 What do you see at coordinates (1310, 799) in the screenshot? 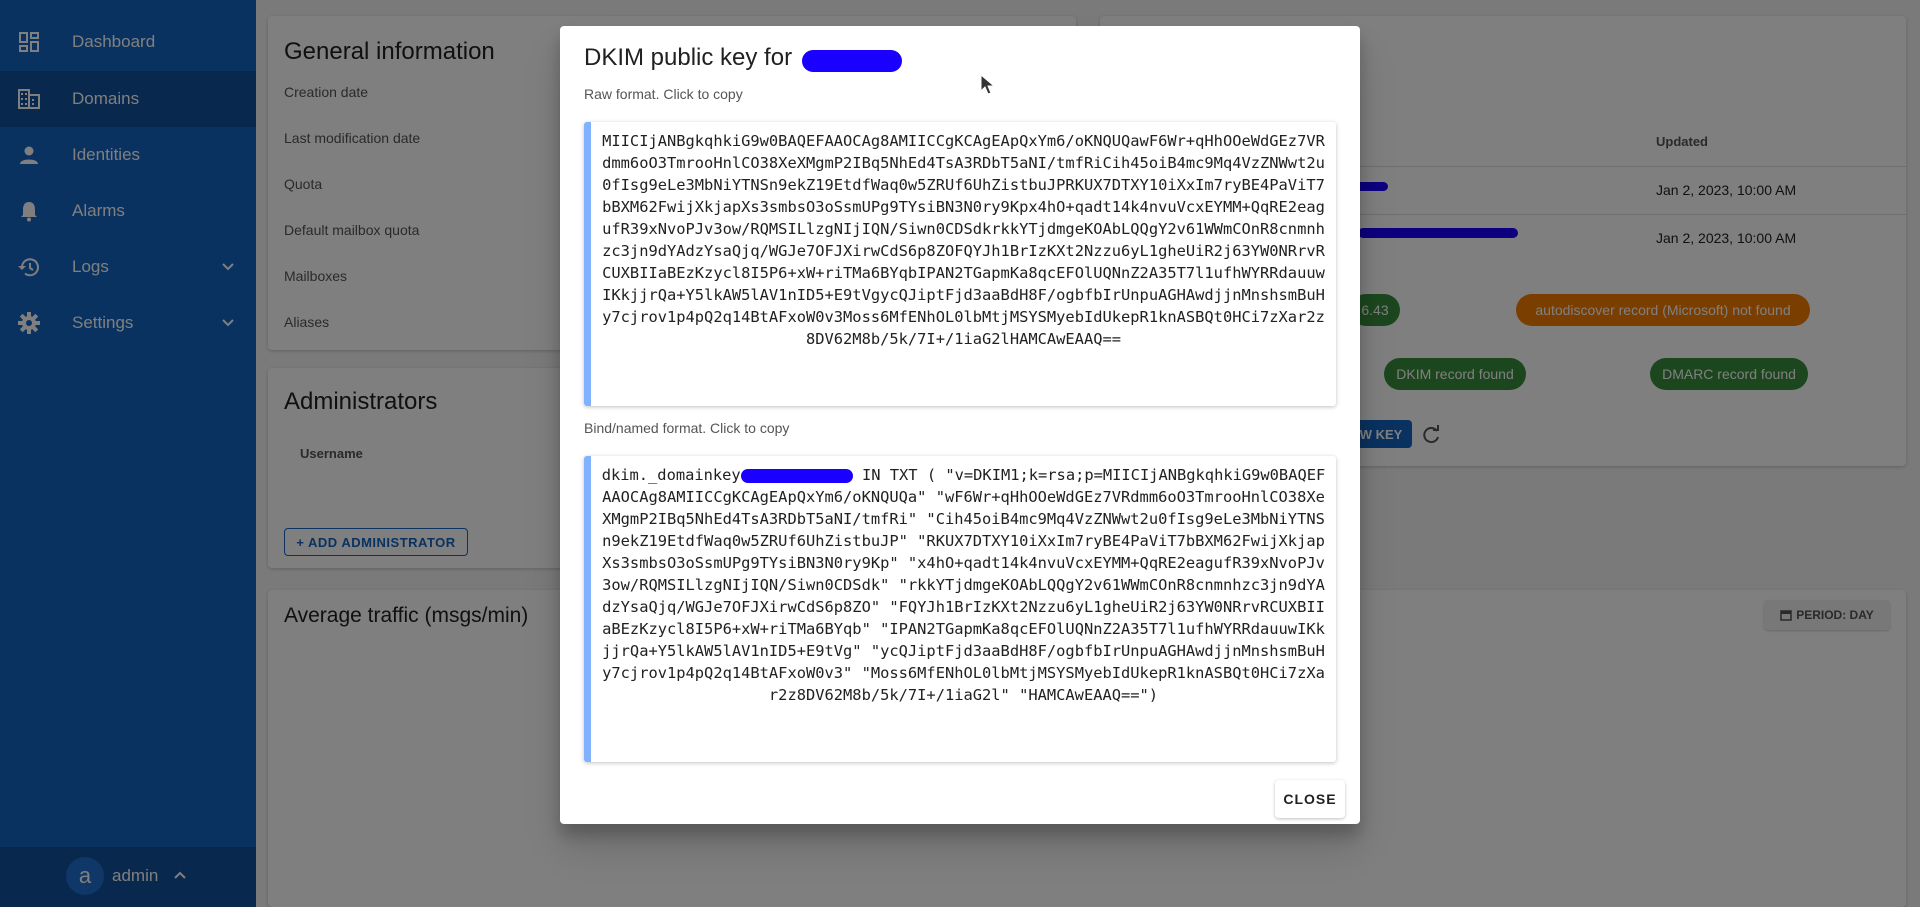
I see `close-button: CLOSE` at bounding box center [1310, 799].